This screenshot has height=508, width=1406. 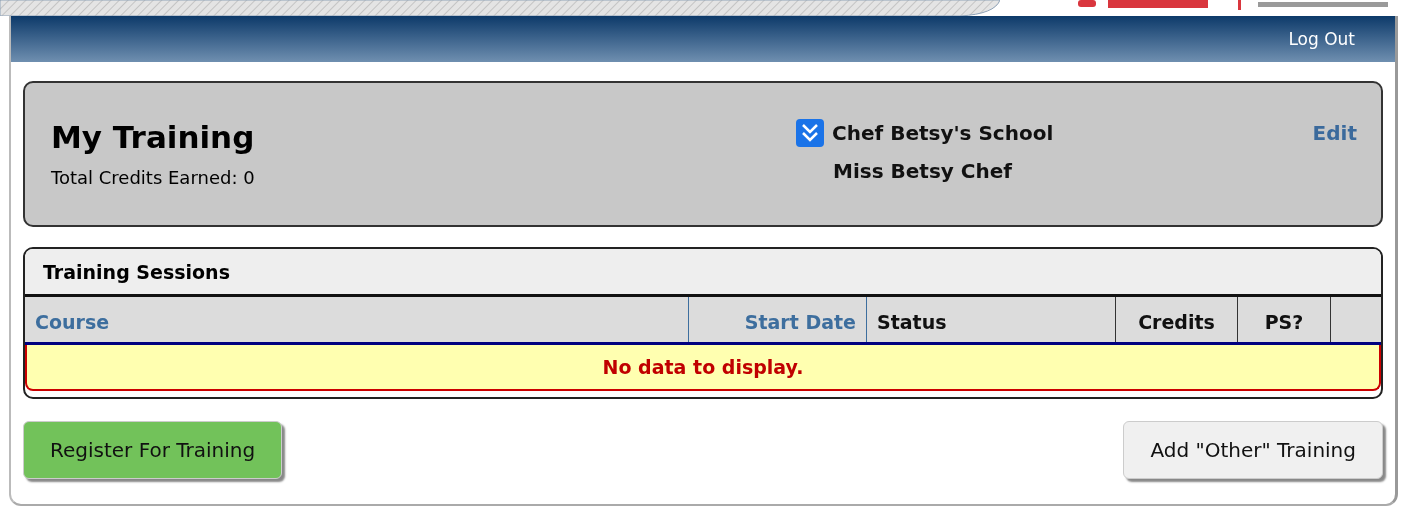 I want to click on column-header: Credits, so click(x=1177, y=319).